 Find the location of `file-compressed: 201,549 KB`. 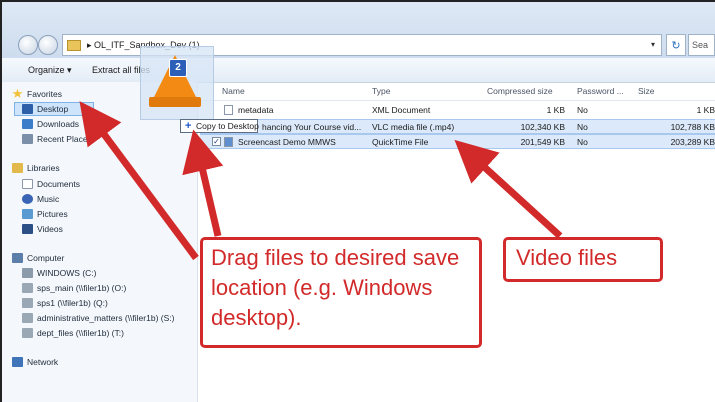

file-compressed: 201,549 KB is located at coordinates (542, 142).